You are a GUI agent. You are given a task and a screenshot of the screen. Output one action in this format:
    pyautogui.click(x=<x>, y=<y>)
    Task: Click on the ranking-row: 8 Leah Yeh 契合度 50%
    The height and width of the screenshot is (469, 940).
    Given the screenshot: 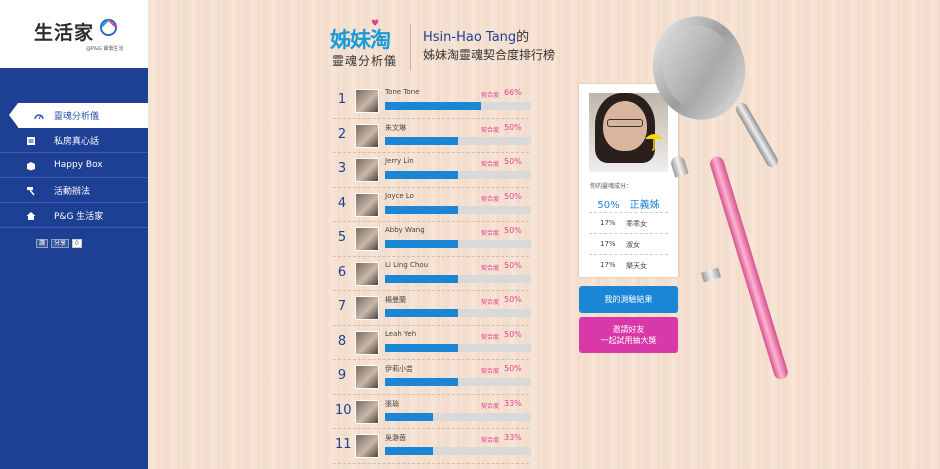 What is the action you would take?
    pyautogui.click(x=432, y=343)
    